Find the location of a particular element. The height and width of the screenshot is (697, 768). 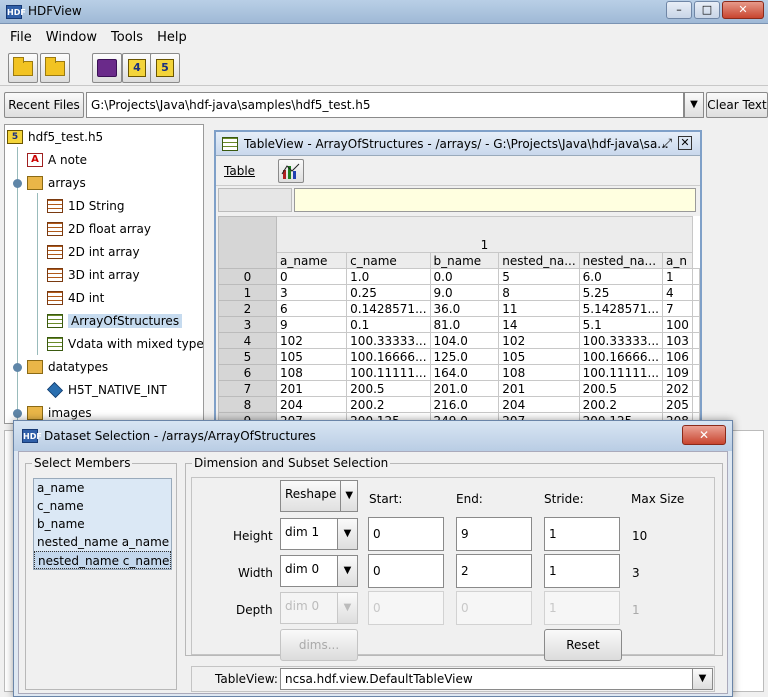

table-cell: 205 is located at coordinates (677, 404).